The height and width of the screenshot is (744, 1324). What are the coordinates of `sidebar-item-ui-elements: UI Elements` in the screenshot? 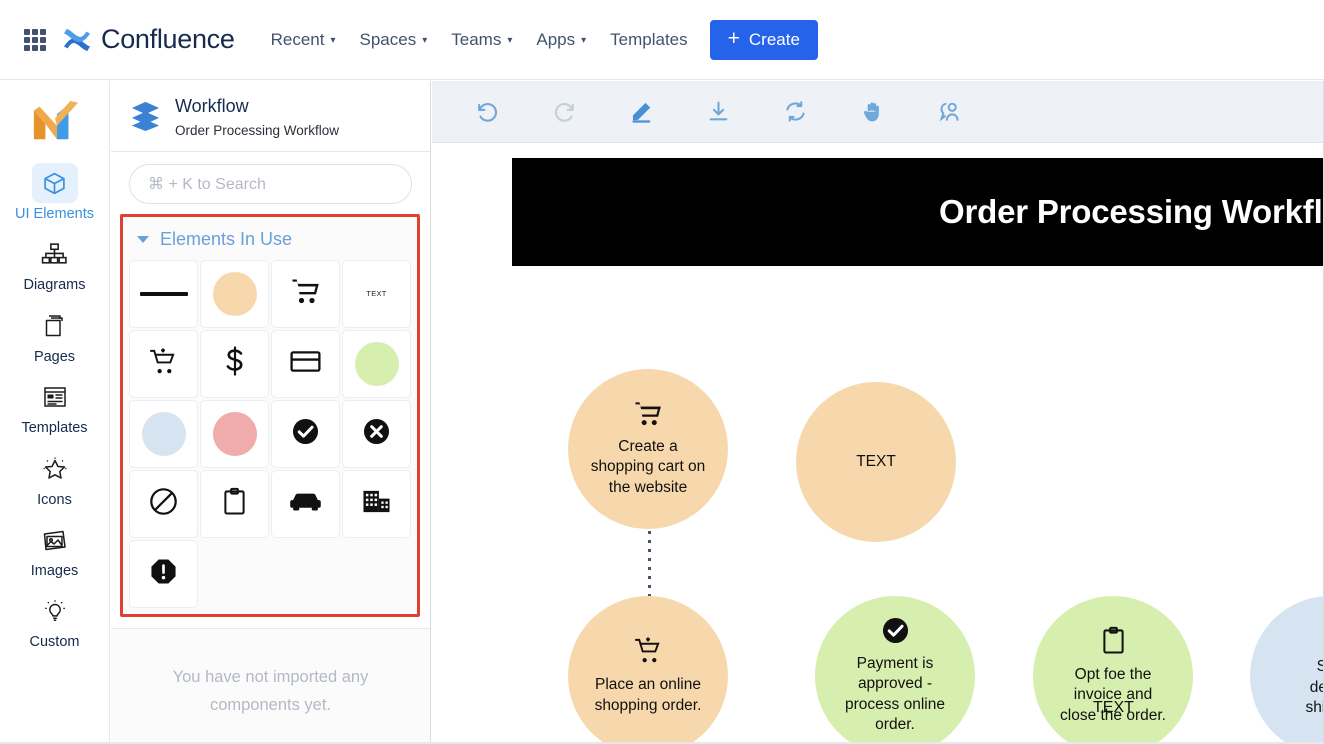 It's located at (55, 192).